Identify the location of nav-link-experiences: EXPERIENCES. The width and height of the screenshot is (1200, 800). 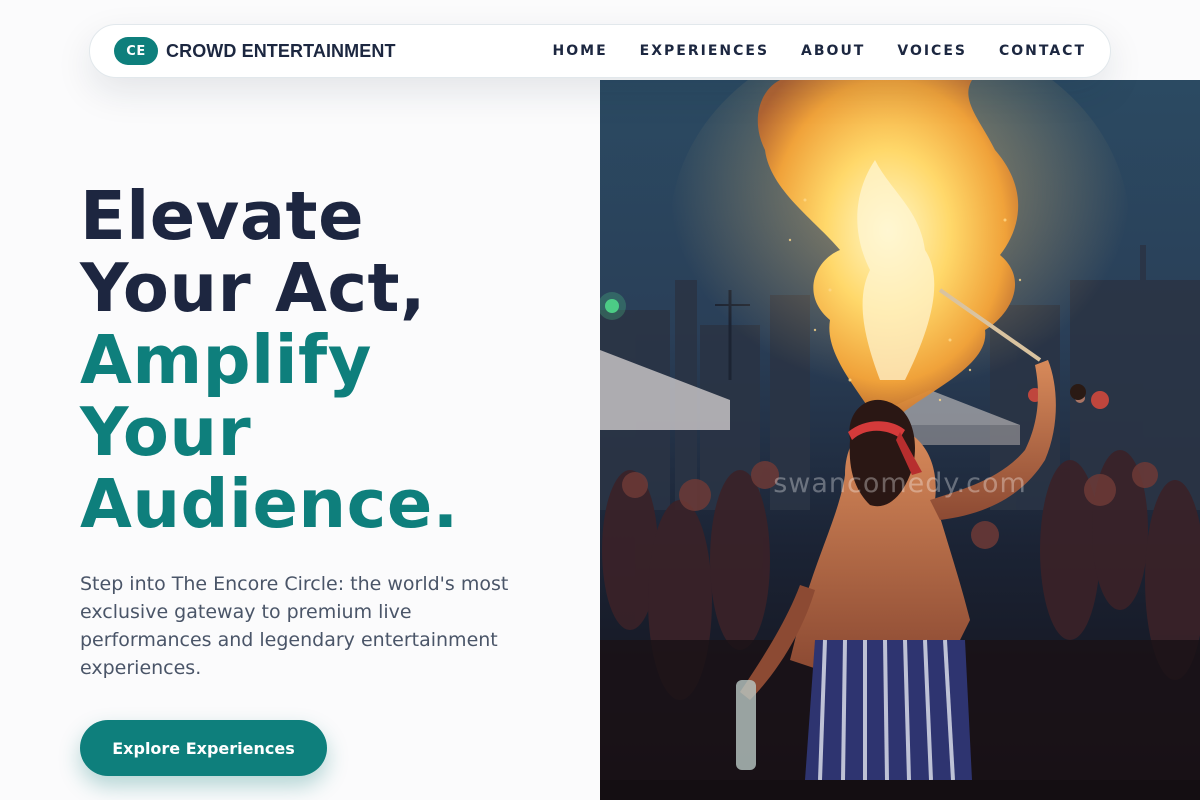
(704, 51).